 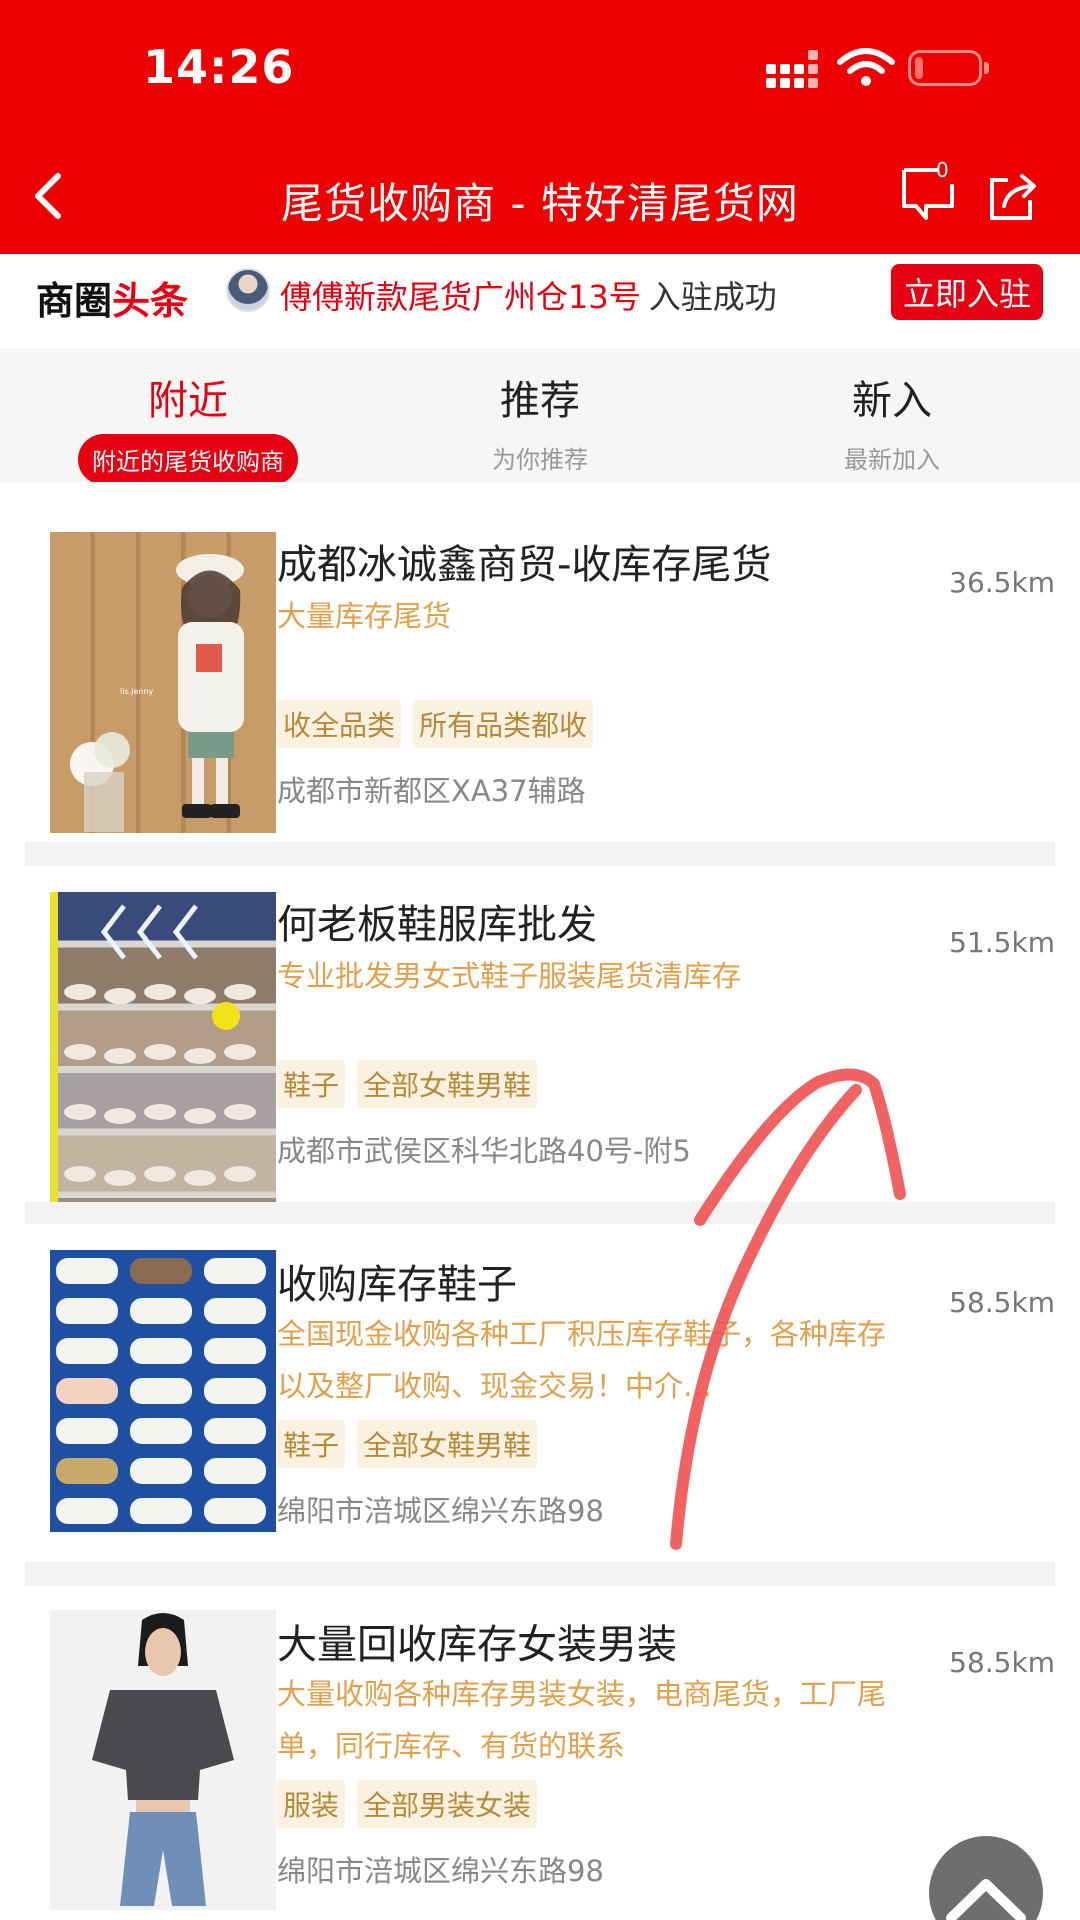 What do you see at coordinates (986, 1878) in the screenshot?
I see `scroll-to-top-button` at bounding box center [986, 1878].